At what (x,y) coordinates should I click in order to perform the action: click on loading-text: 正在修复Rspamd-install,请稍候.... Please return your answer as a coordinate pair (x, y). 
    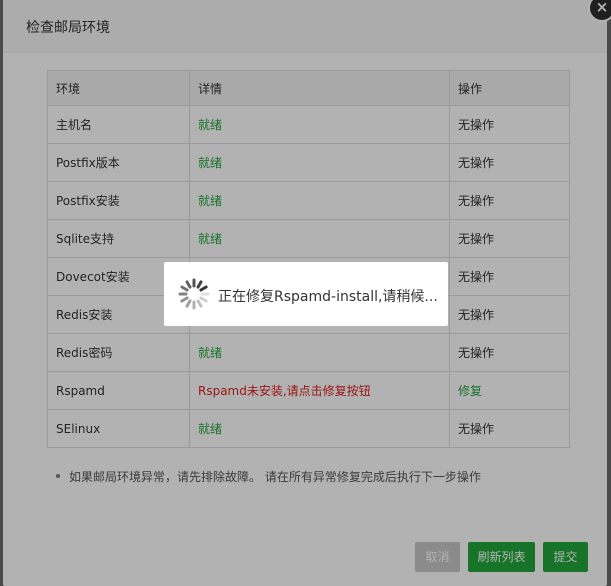
    Looking at the image, I should click on (328, 297).